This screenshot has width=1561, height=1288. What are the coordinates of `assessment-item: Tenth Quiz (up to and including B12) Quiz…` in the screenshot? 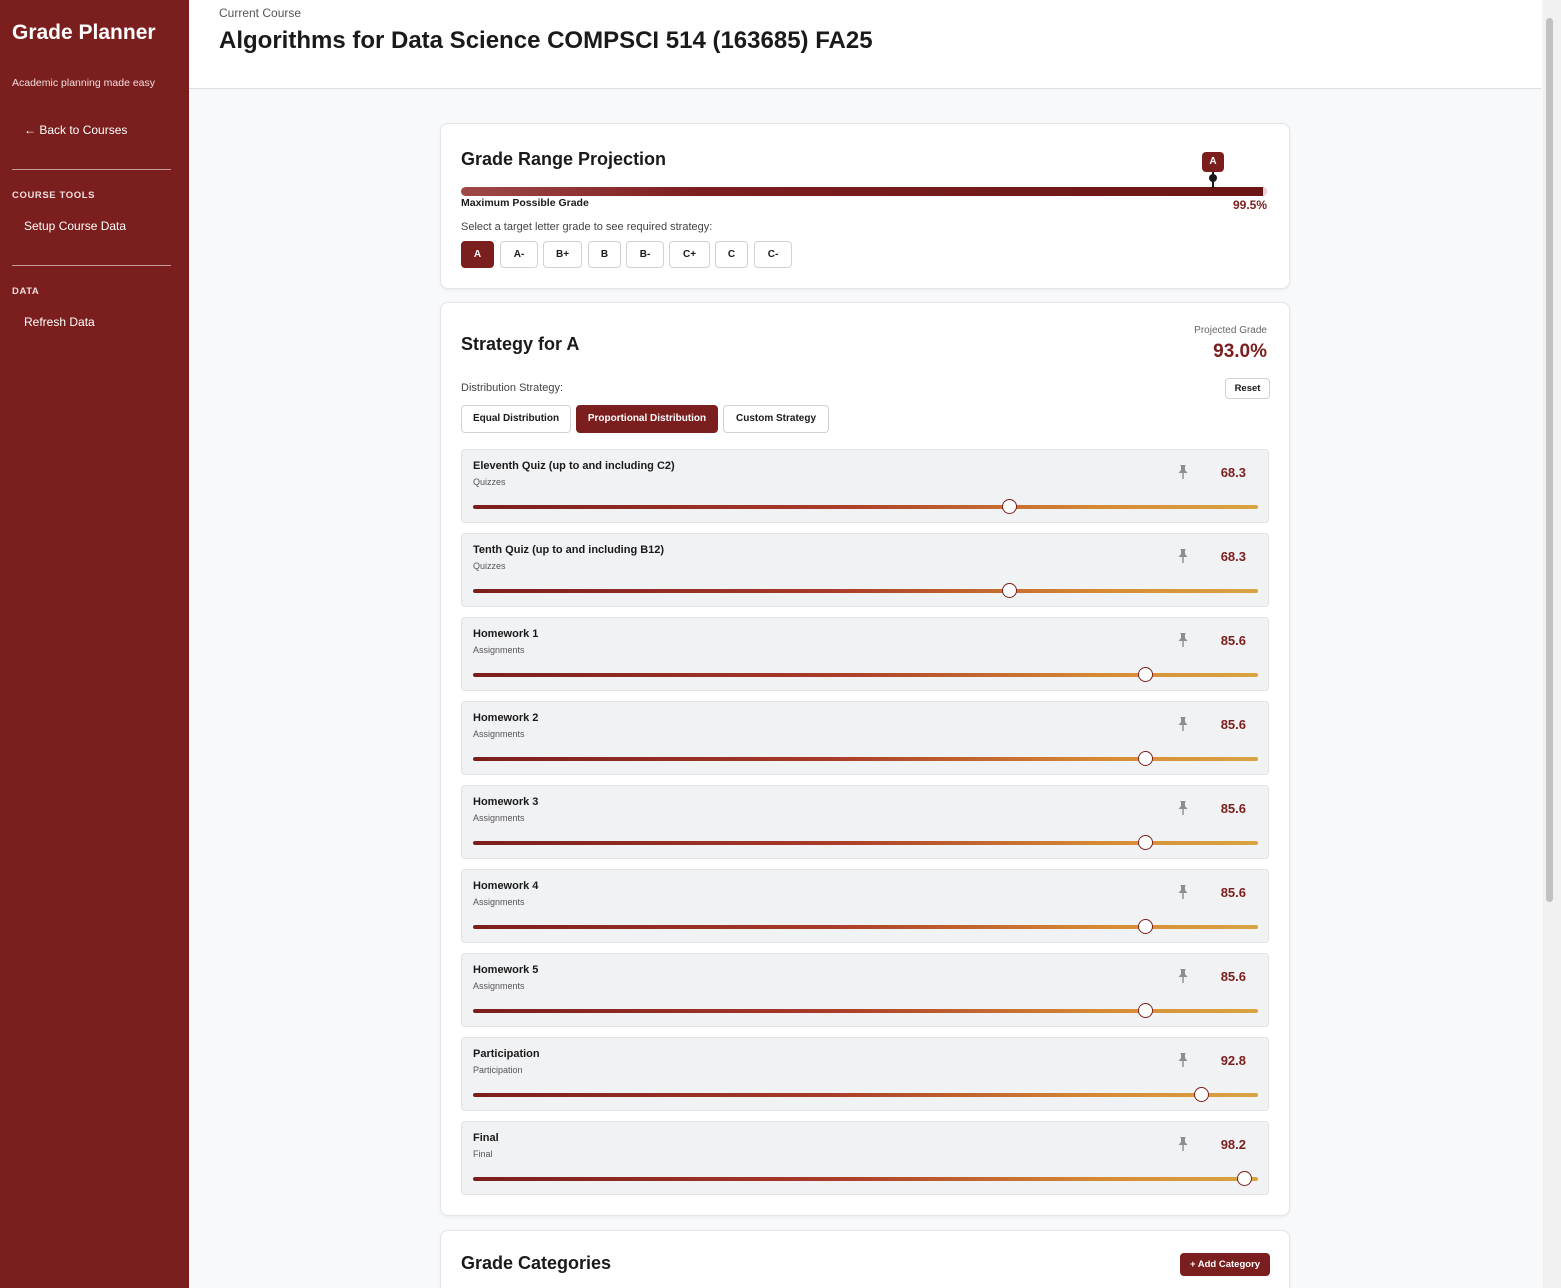 It's located at (865, 570).